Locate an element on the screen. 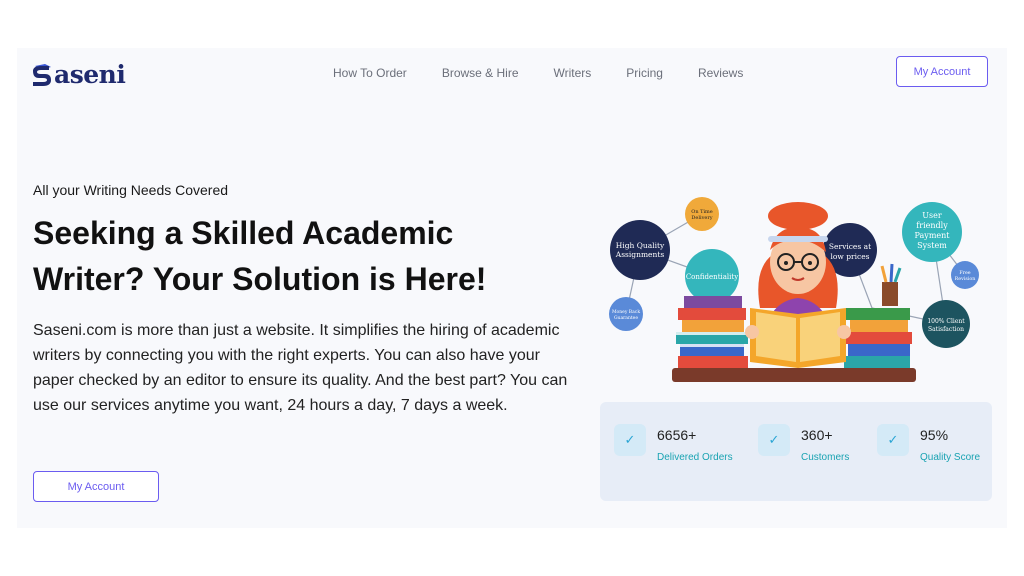  logo-mark-icon is located at coordinates (42, 75).